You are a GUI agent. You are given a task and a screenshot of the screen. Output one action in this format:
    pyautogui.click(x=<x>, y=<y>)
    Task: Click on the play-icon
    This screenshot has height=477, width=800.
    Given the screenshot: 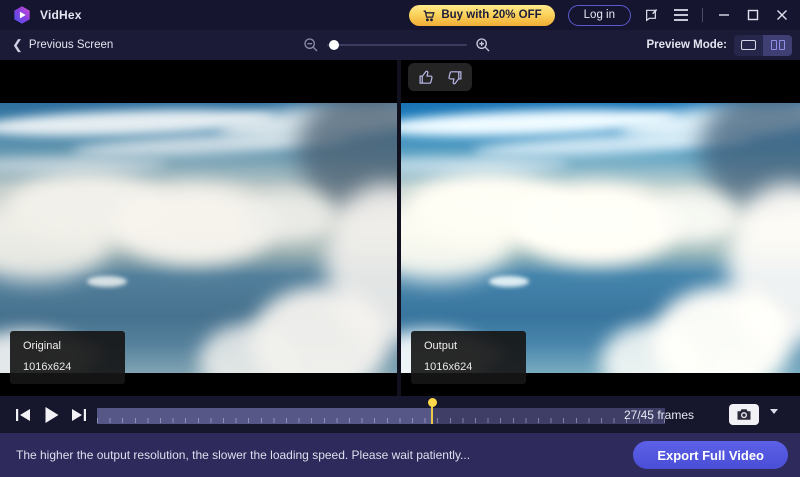 What is the action you would take?
    pyautogui.click(x=51, y=414)
    